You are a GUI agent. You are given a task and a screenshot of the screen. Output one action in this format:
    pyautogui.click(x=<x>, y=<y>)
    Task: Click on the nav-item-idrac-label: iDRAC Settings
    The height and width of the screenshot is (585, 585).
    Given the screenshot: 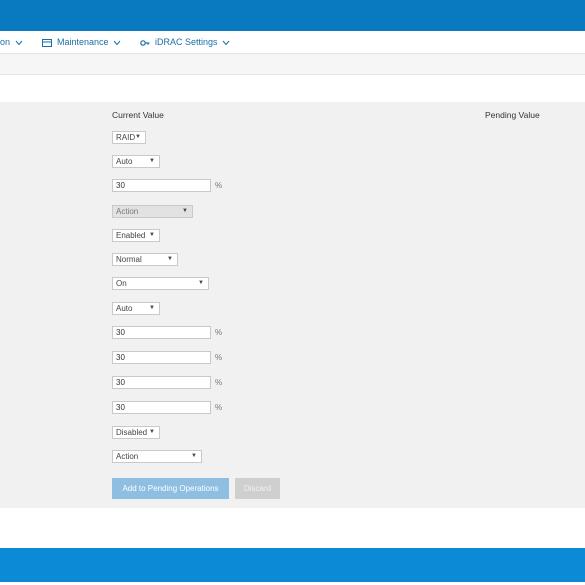 What is the action you would take?
    pyautogui.click(x=186, y=42)
    